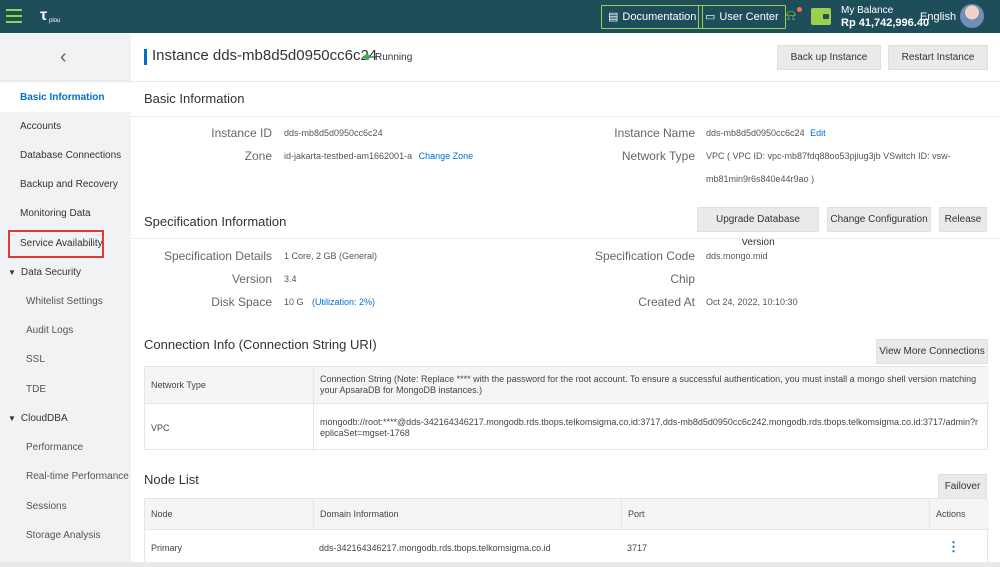  Describe the element at coordinates (565, 238) in the screenshot. I see `divider` at that location.